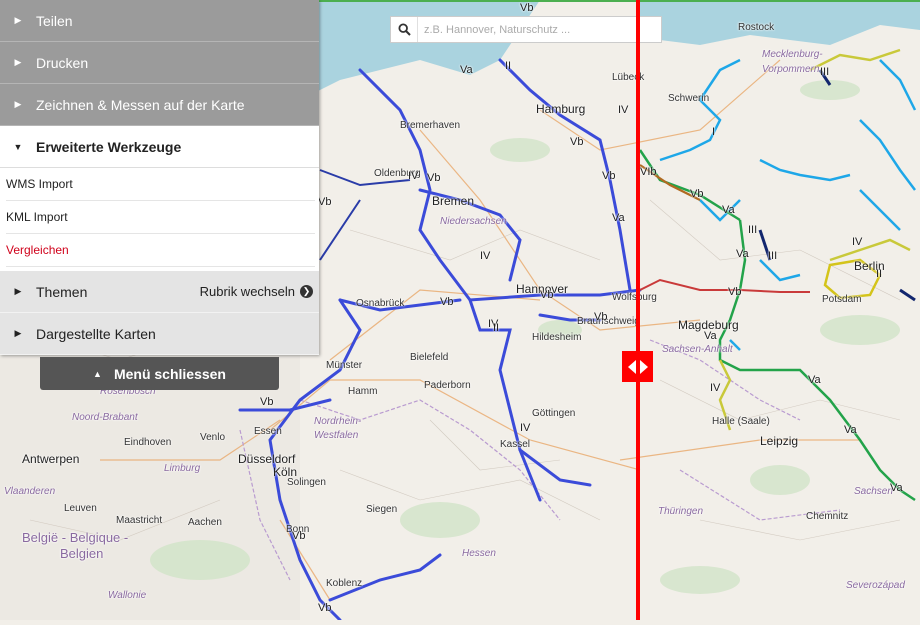  What do you see at coordinates (182, 468) in the screenshot?
I see `map-label-limburg: Limburg` at bounding box center [182, 468].